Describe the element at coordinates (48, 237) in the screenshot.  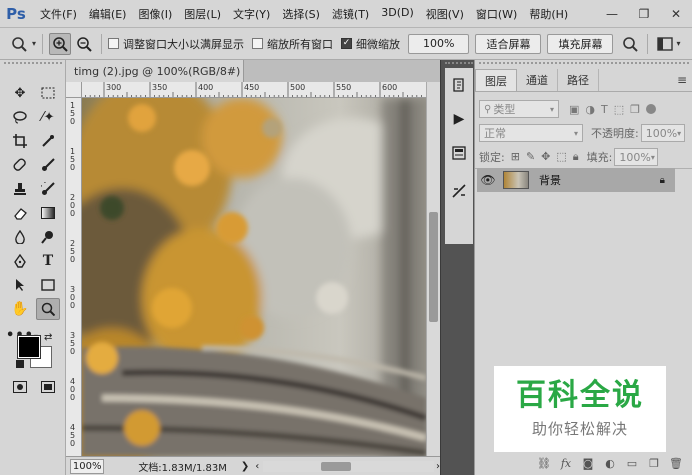
I see `dodge-tool-icon` at that location.